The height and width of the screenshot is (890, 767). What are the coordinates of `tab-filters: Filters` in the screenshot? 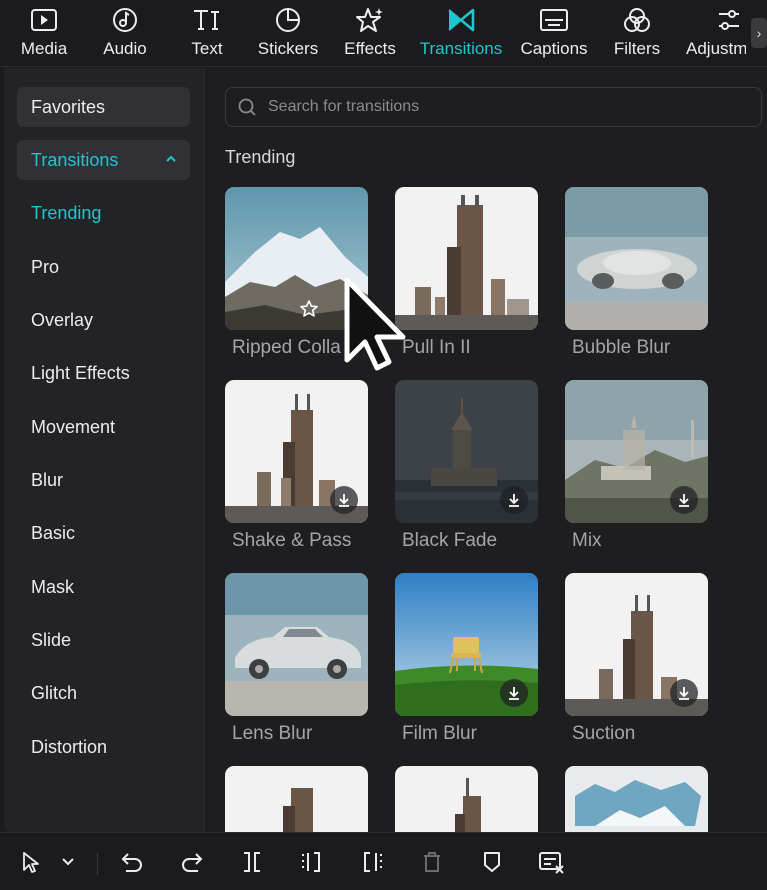 It's located at (637, 34).